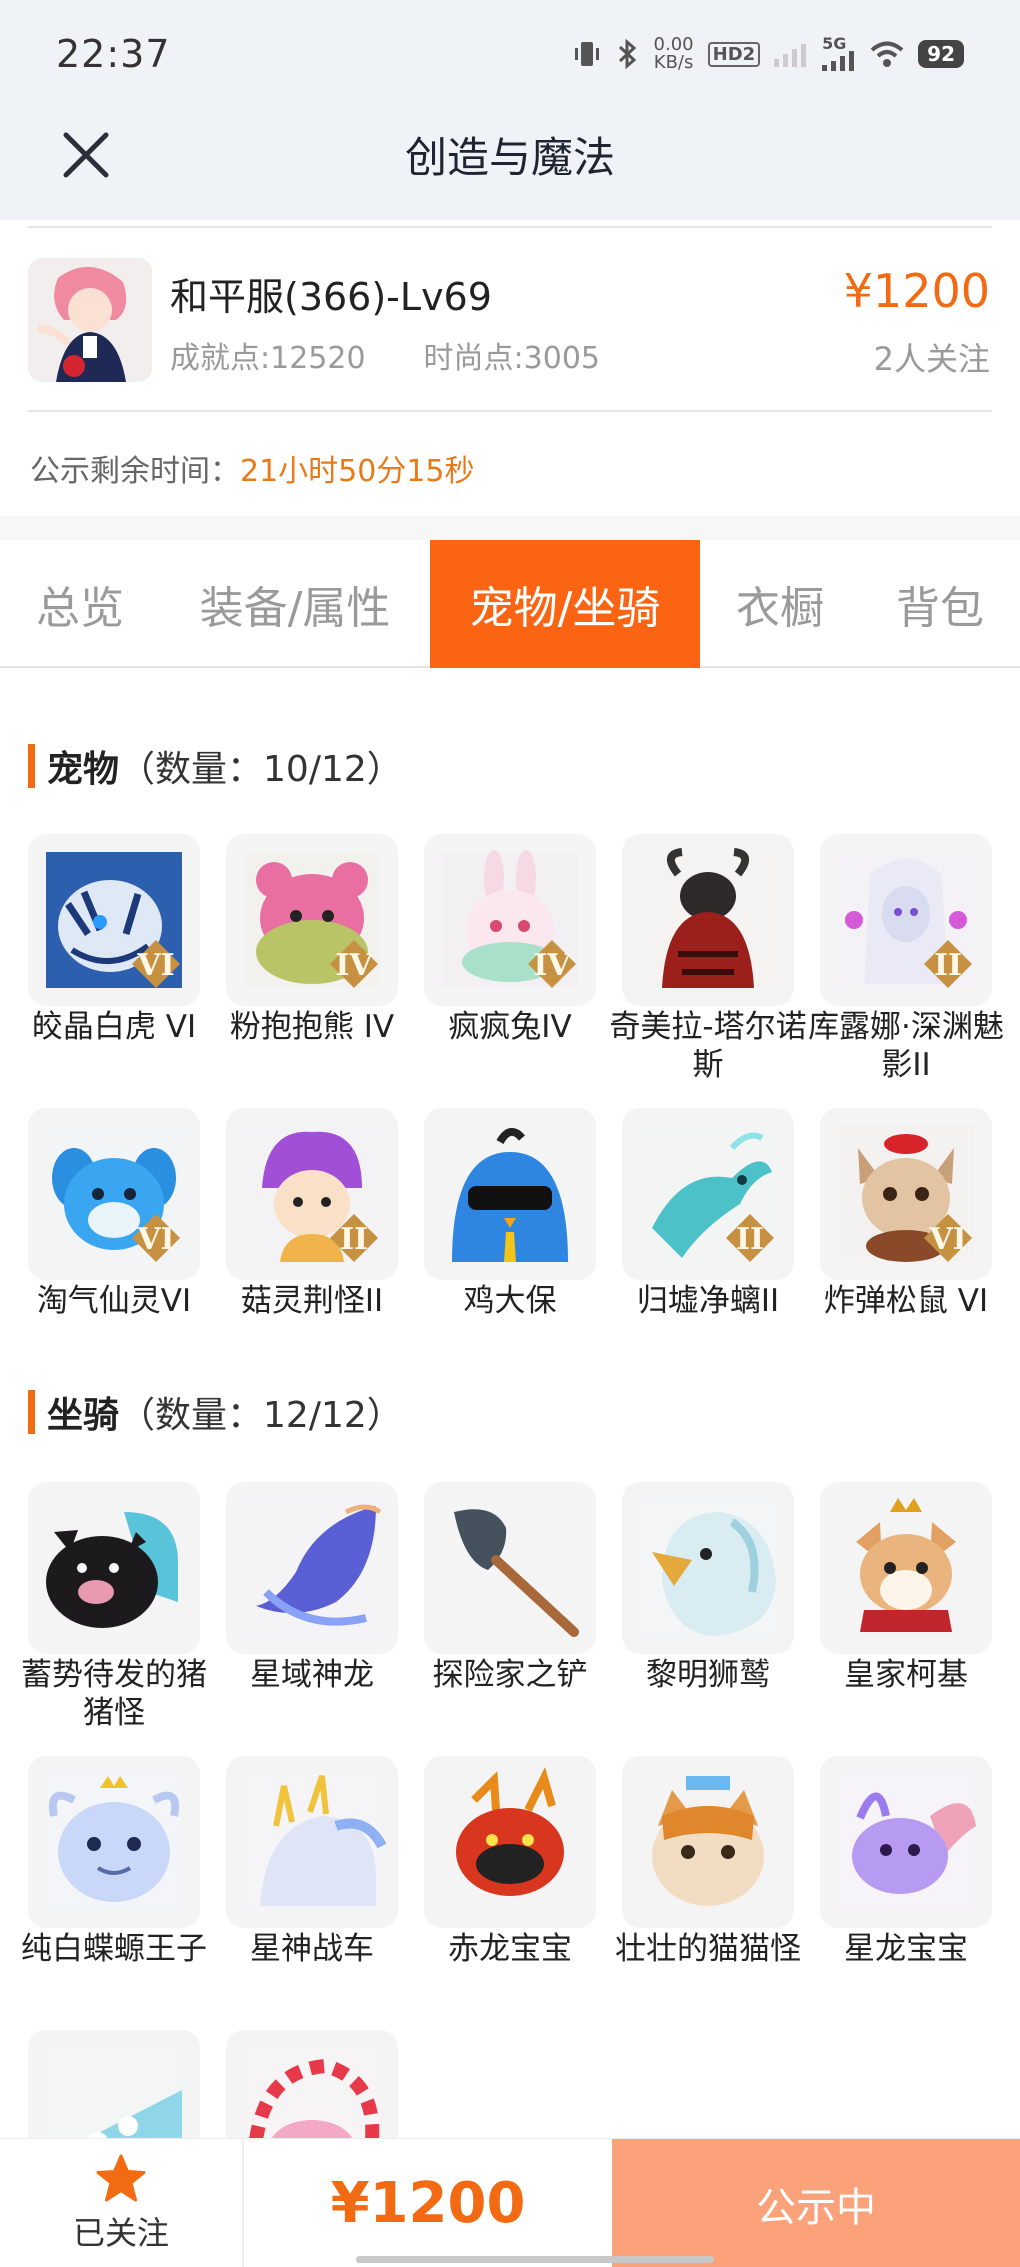  I want to click on countdown: 公示剩余时间：21小时50分15秒, so click(252, 468).